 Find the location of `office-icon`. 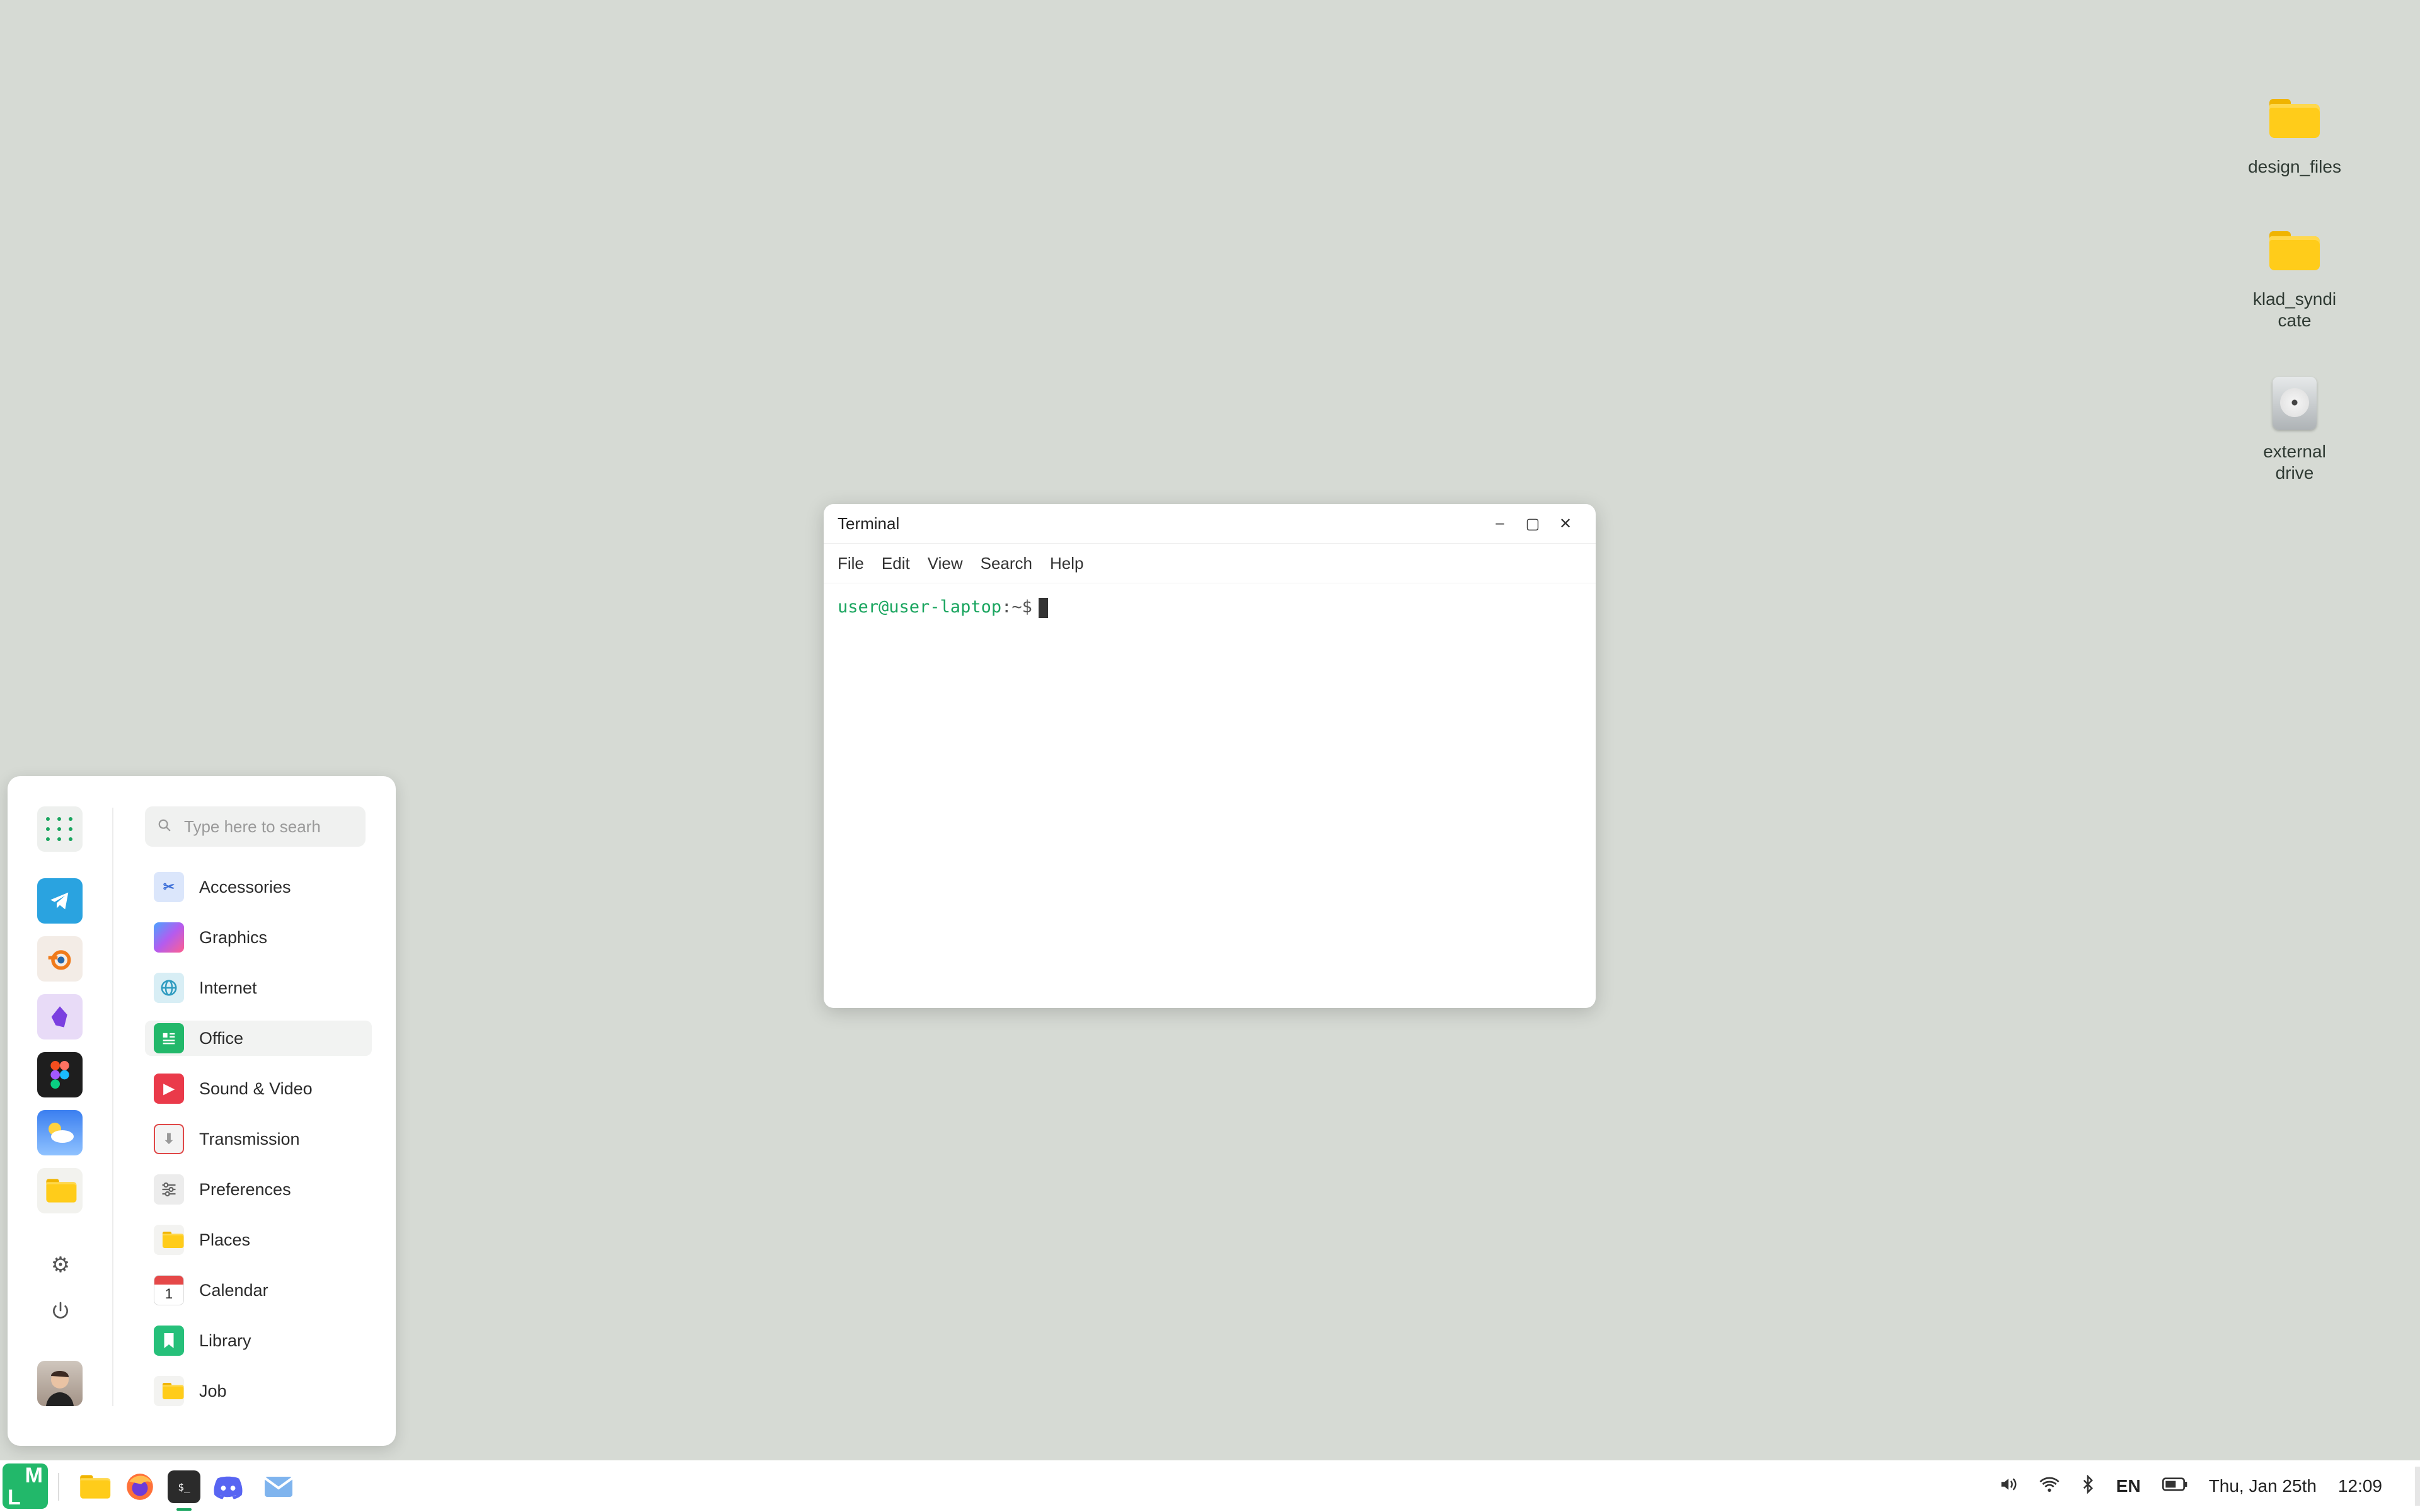

office-icon is located at coordinates (169, 1038).